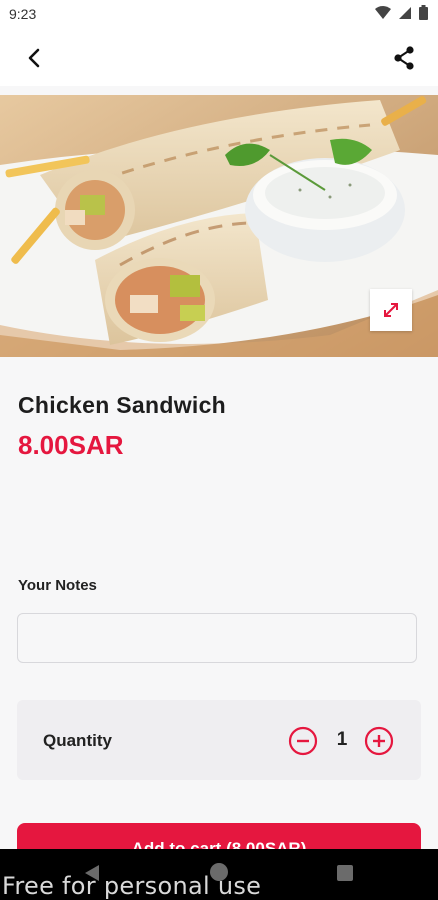 The height and width of the screenshot is (900, 438). What do you see at coordinates (132, 886) in the screenshot?
I see `watermark-text: Free for personal use` at bounding box center [132, 886].